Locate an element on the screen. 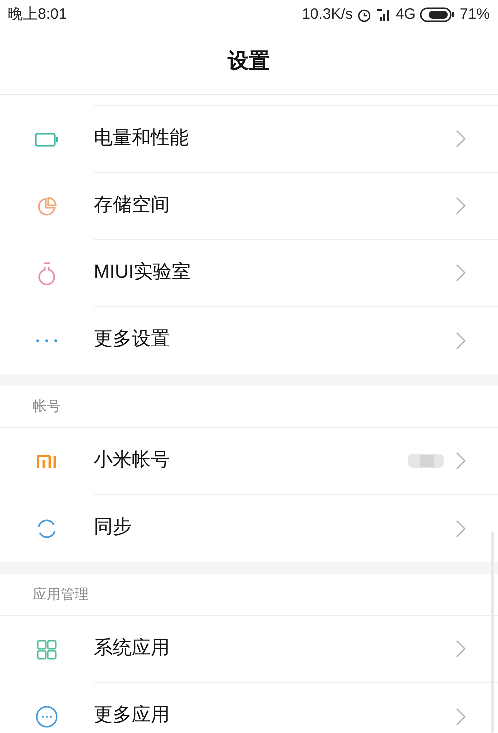 Image resolution: width=498 pixels, height=733 pixels. settings-item: 更多设置 is located at coordinates (249, 340).